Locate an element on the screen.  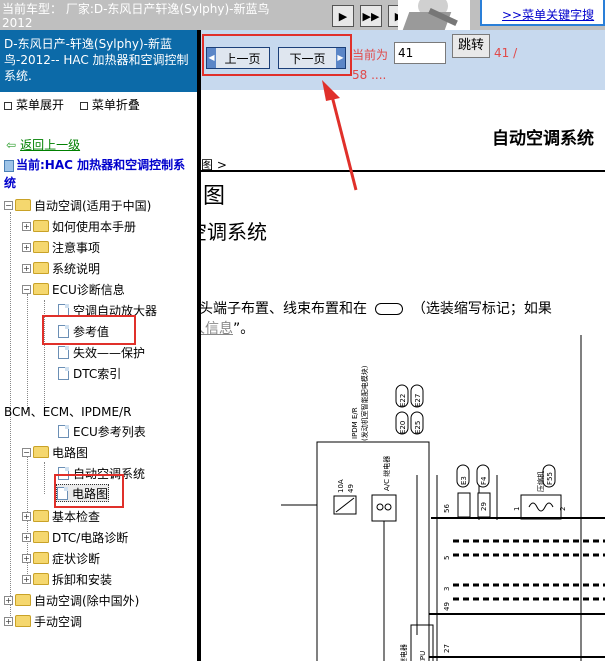
svg-text: 5 is located at coordinates (447, 558).